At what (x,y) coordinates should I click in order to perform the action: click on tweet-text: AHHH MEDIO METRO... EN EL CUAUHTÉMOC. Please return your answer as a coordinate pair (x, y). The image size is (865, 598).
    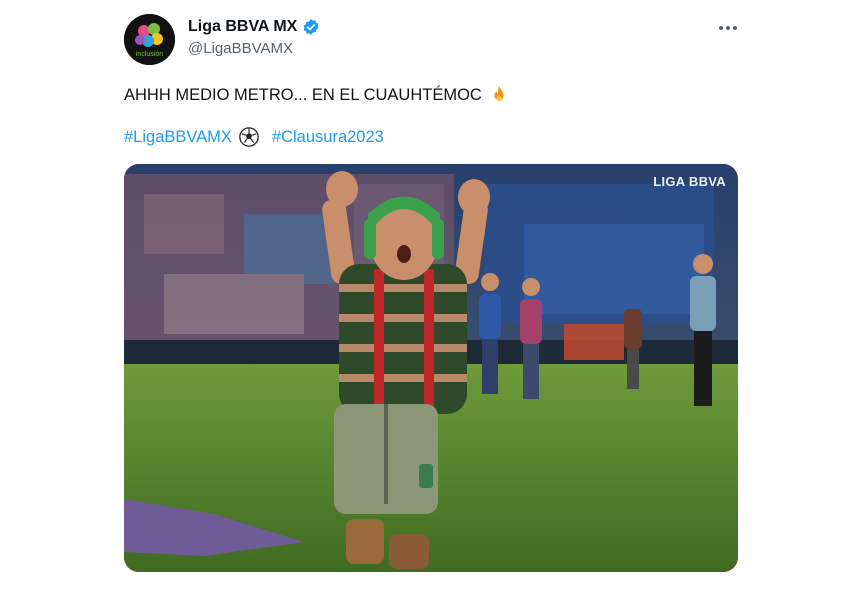
    Looking at the image, I should click on (317, 95).